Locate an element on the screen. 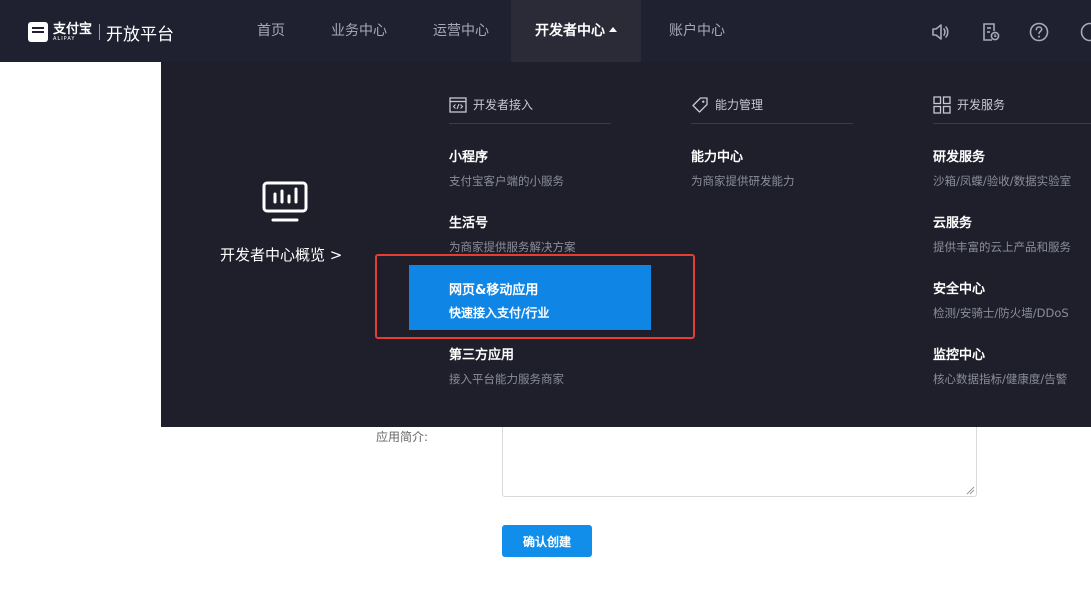 The width and height of the screenshot is (1091, 605). menu-item-title: 研发服务 is located at coordinates (959, 157).